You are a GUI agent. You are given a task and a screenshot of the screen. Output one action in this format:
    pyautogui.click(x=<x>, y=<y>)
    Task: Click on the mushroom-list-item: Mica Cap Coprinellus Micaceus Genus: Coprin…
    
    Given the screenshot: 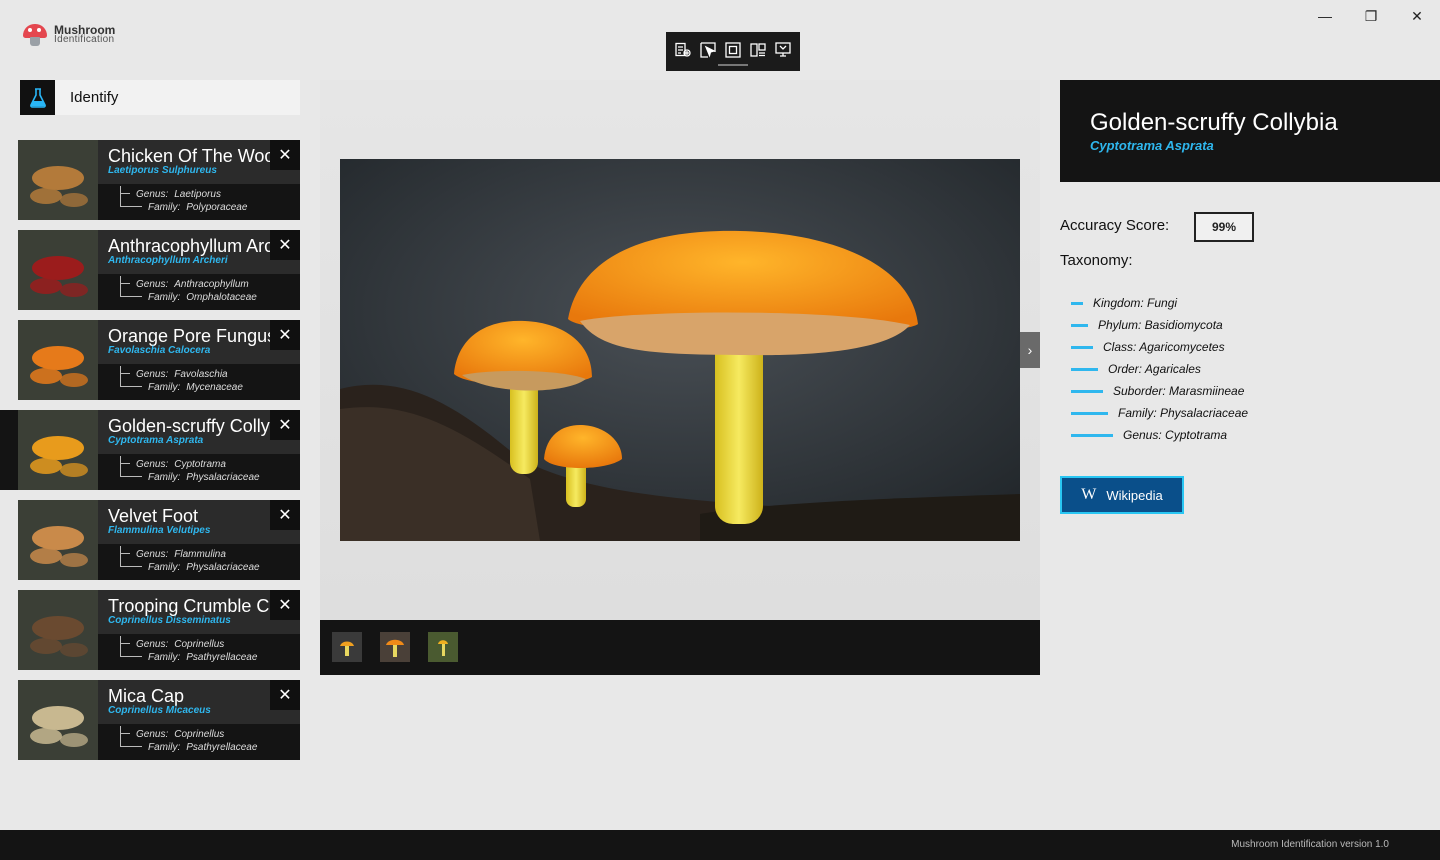 What is the action you would take?
    pyautogui.click(x=159, y=720)
    